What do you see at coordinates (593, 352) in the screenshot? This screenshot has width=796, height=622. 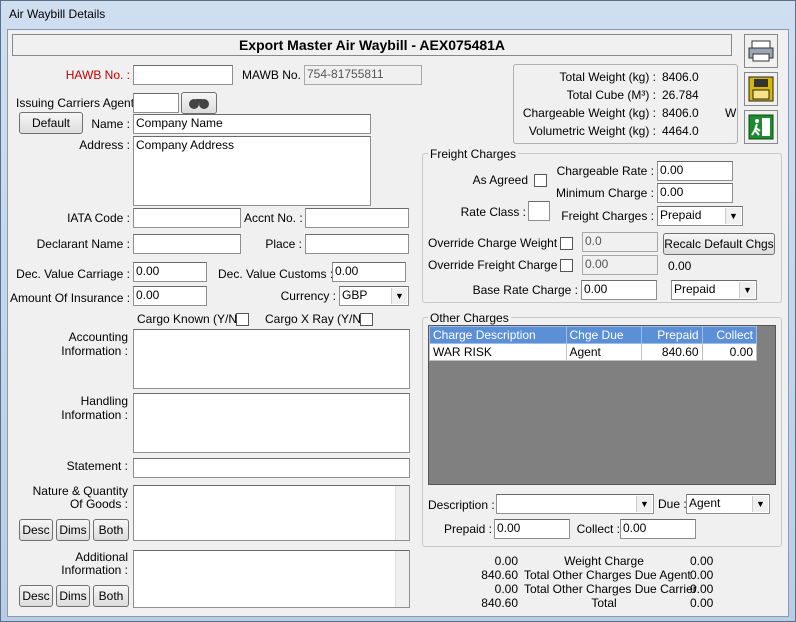 I see `table-row: WAR RISK Agent 840.60 0.00` at bounding box center [593, 352].